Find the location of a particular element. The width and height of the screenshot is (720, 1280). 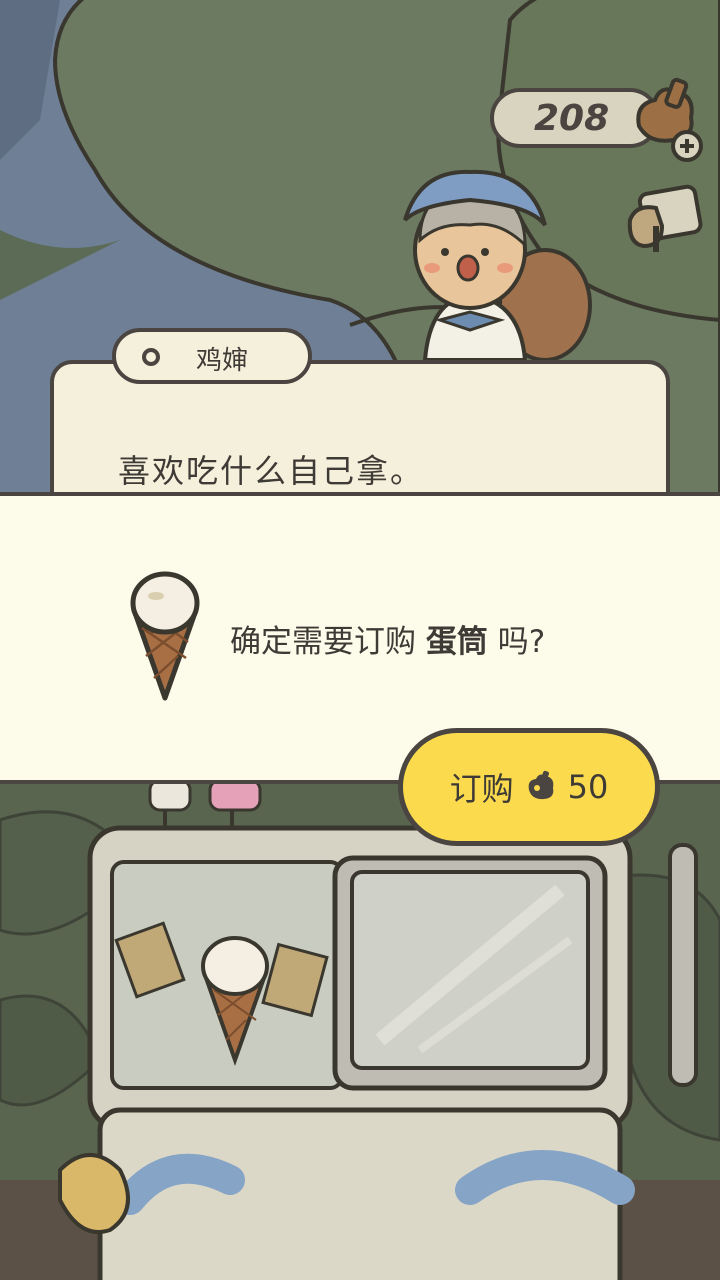

speaker-name-tag: 鸡婶 is located at coordinates (212, 356).